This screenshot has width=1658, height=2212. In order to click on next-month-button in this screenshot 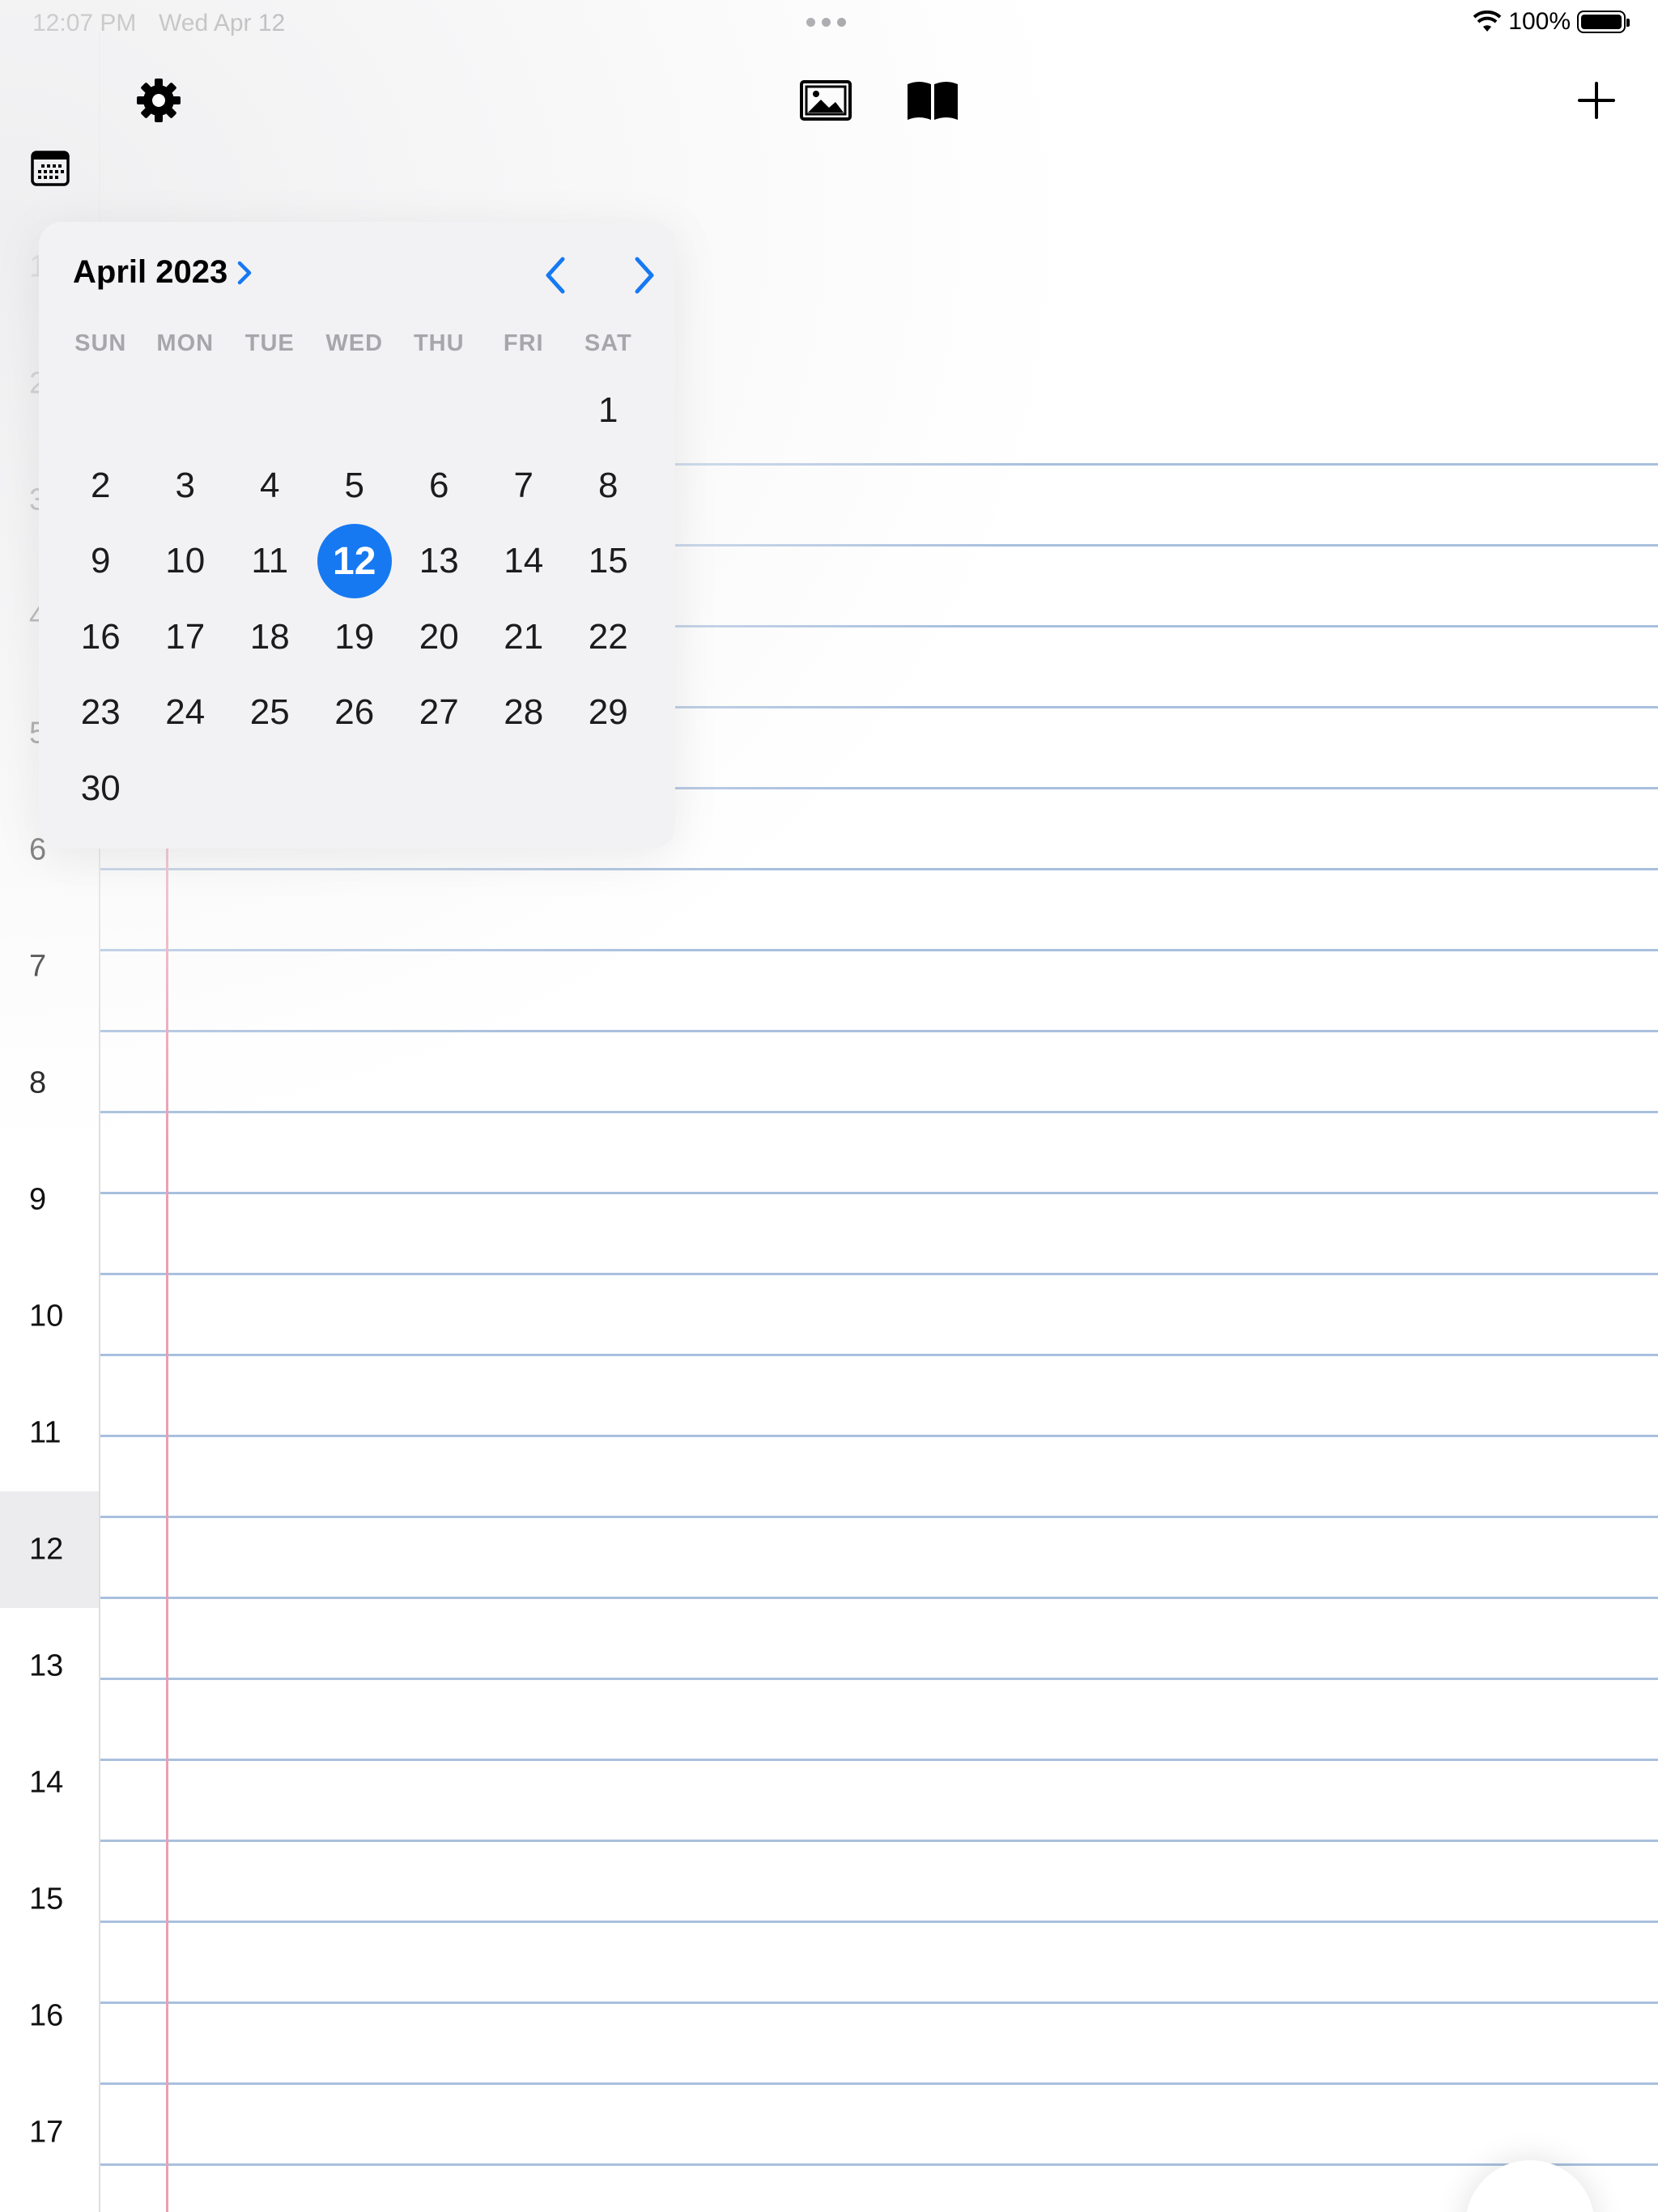, I will do `click(644, 276)`.